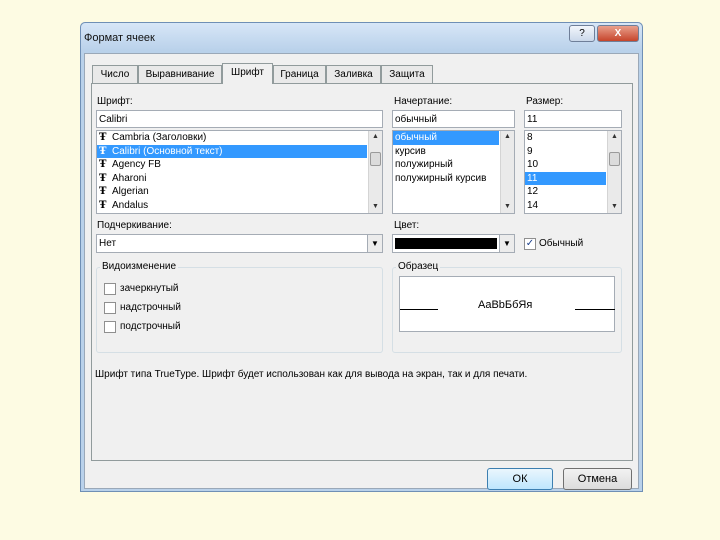 The image size is (720, 540). What do you see at coordinates (110, 327) in the screenshot?
I see `subscript-checkbox` at bounding box center [110, 327].